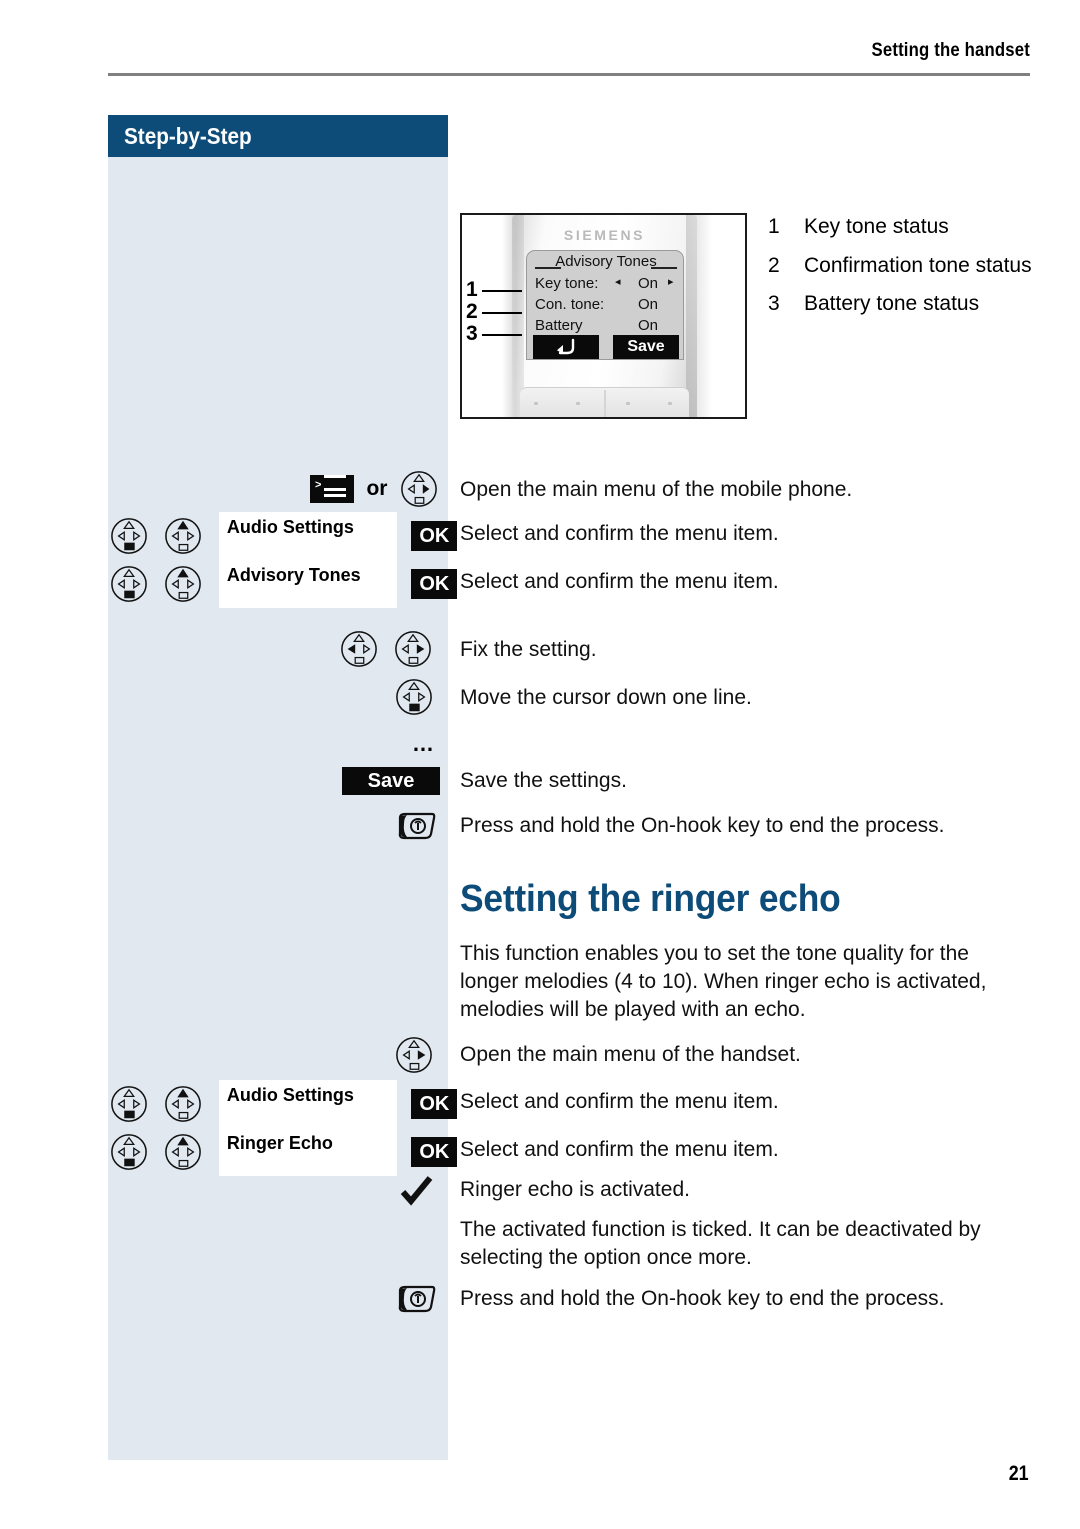 The width and height of the screenshot is (1080, 1529). Describe the element at coordinates (307, 1152) in the screenshot. I see `menu-item-ringer-echo: Ringer Echo` at that location.